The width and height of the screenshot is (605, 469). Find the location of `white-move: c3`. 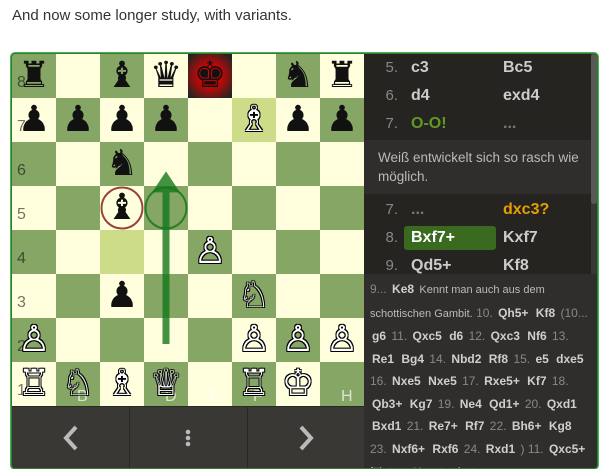

white-move: c3 is located at coordinates (420, 68).